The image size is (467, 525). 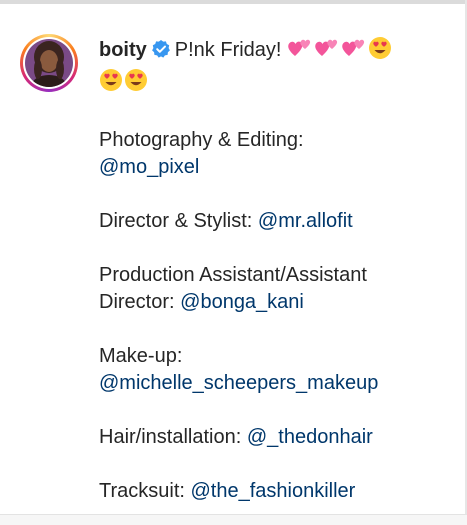 I want to click on username-link: boity, so click(x=123, y=50).